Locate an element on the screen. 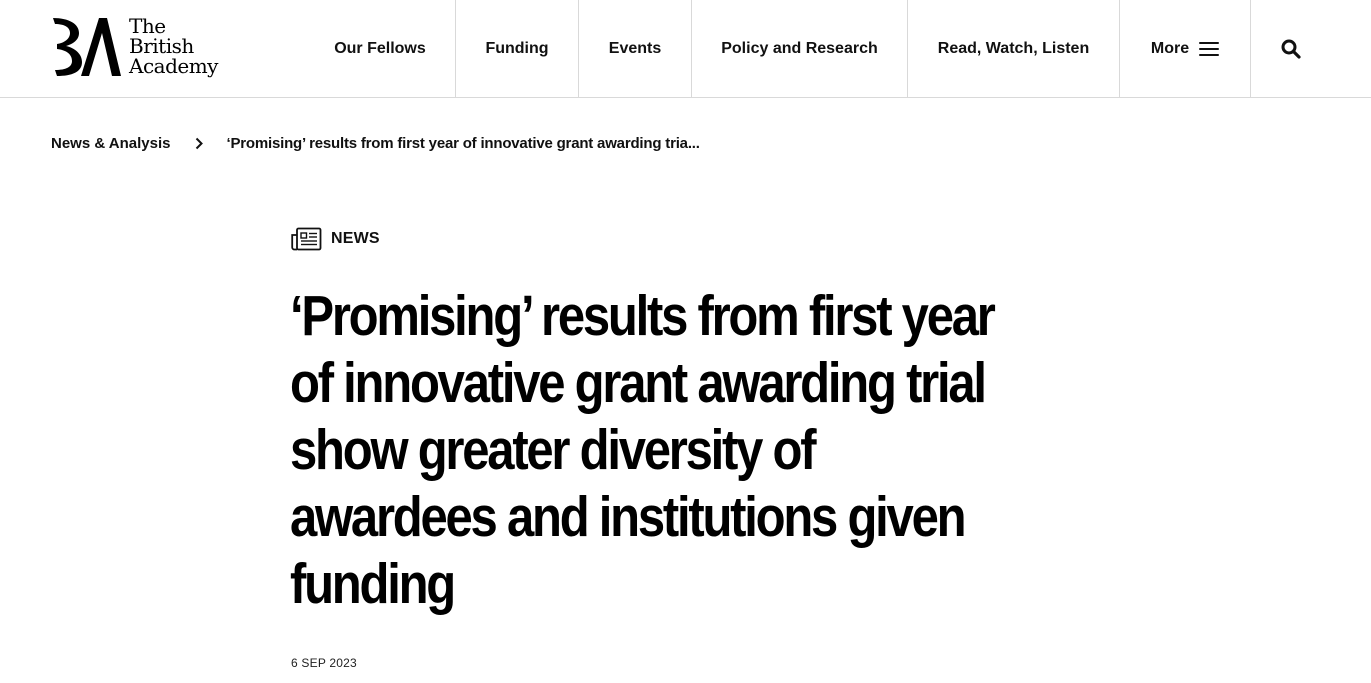 The image size is (1371, 683). search-button is located at coordinates (1291, 48).